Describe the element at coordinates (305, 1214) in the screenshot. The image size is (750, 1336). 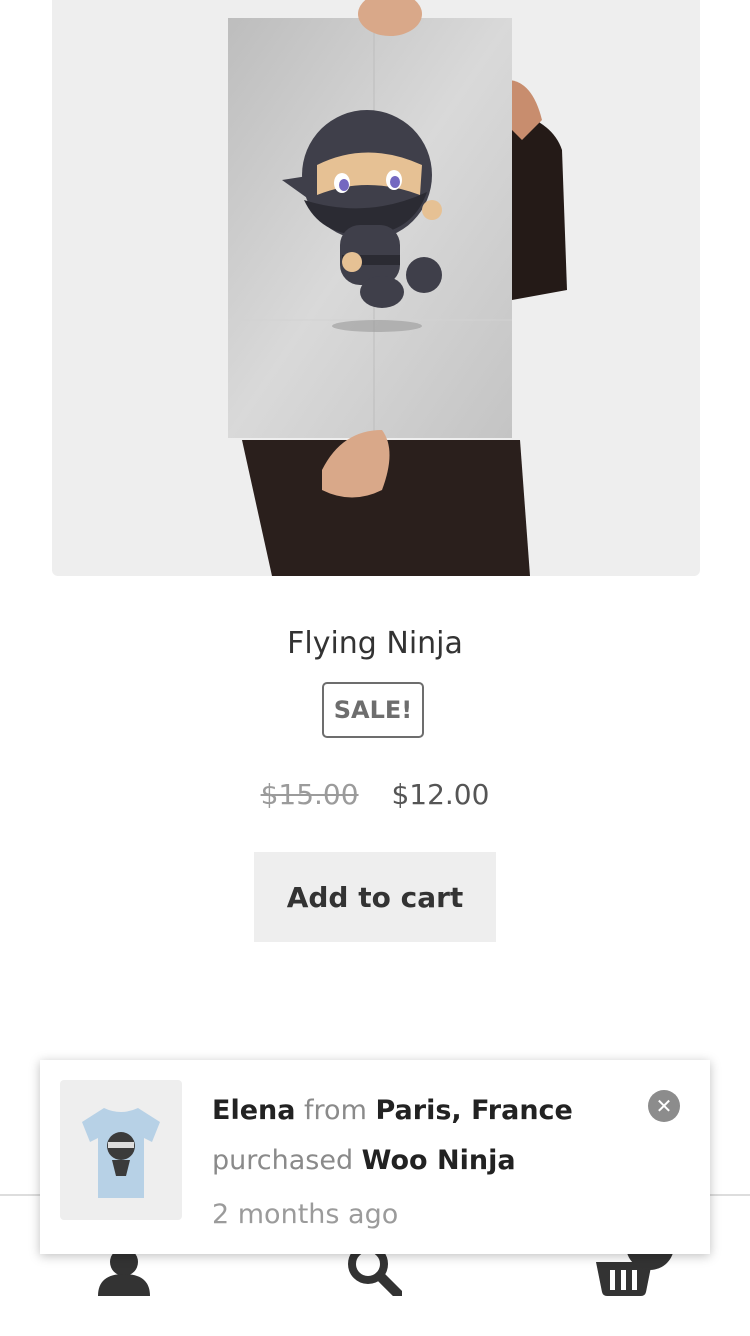
I see `time-ago: 2 months ago` at that location.